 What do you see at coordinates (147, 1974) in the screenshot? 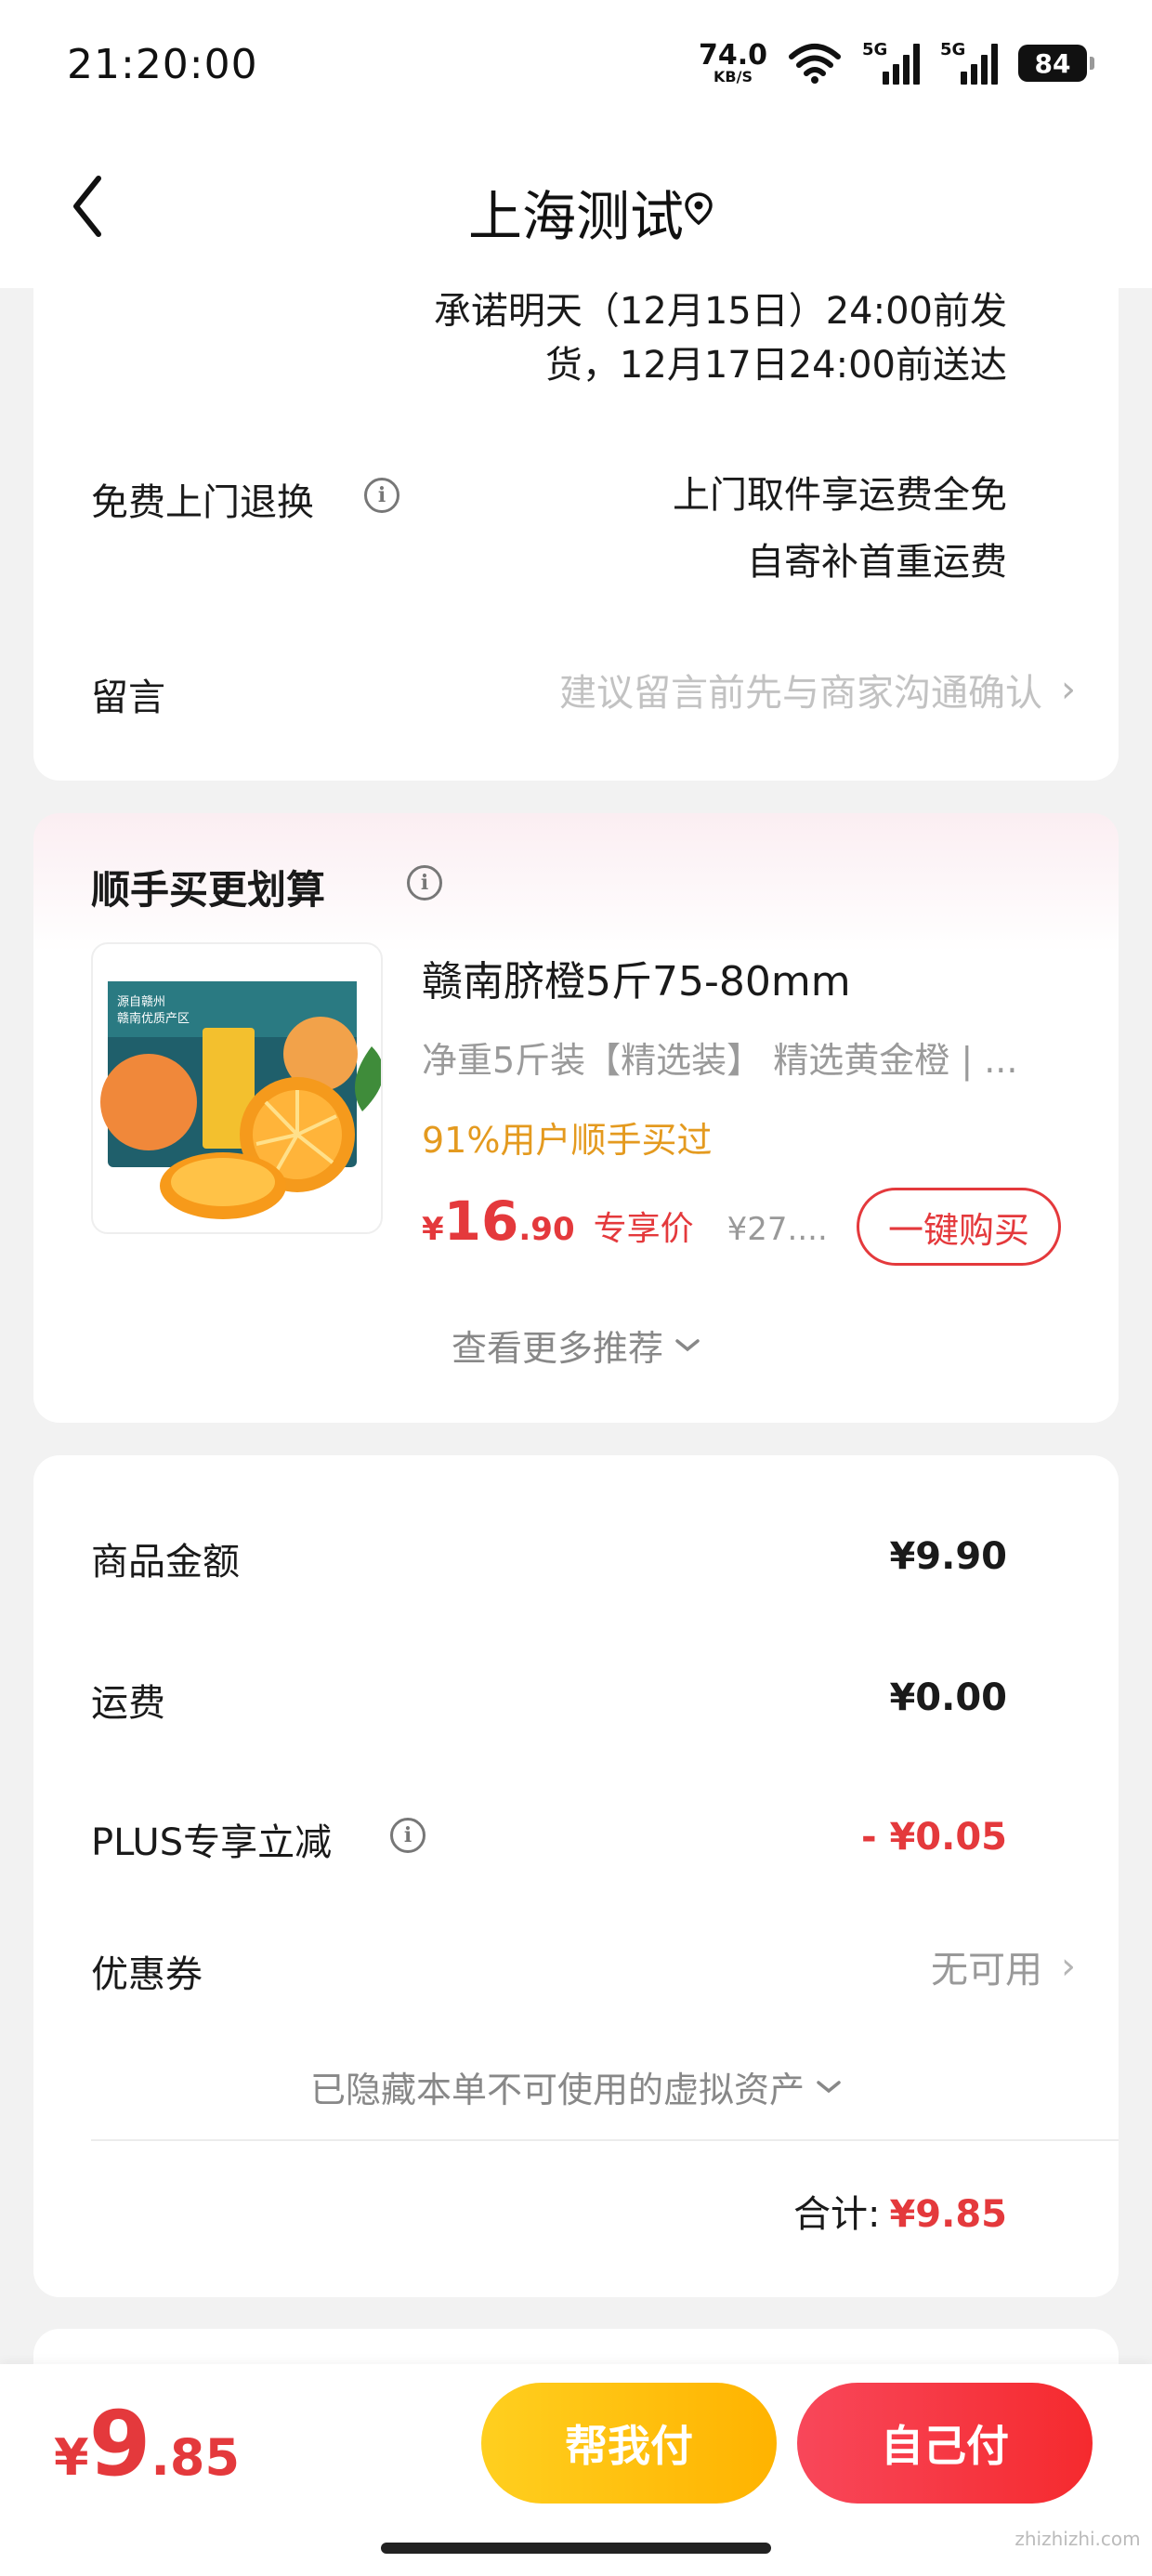
I see `coupon-label: 优惠券` at bounding box center [147, 1974].